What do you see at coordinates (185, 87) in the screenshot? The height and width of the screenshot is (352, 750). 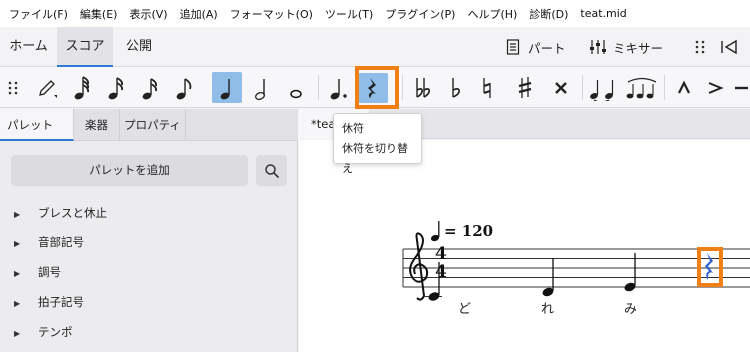 I see `eighth-note-icon` at bounding box center [185, 87].